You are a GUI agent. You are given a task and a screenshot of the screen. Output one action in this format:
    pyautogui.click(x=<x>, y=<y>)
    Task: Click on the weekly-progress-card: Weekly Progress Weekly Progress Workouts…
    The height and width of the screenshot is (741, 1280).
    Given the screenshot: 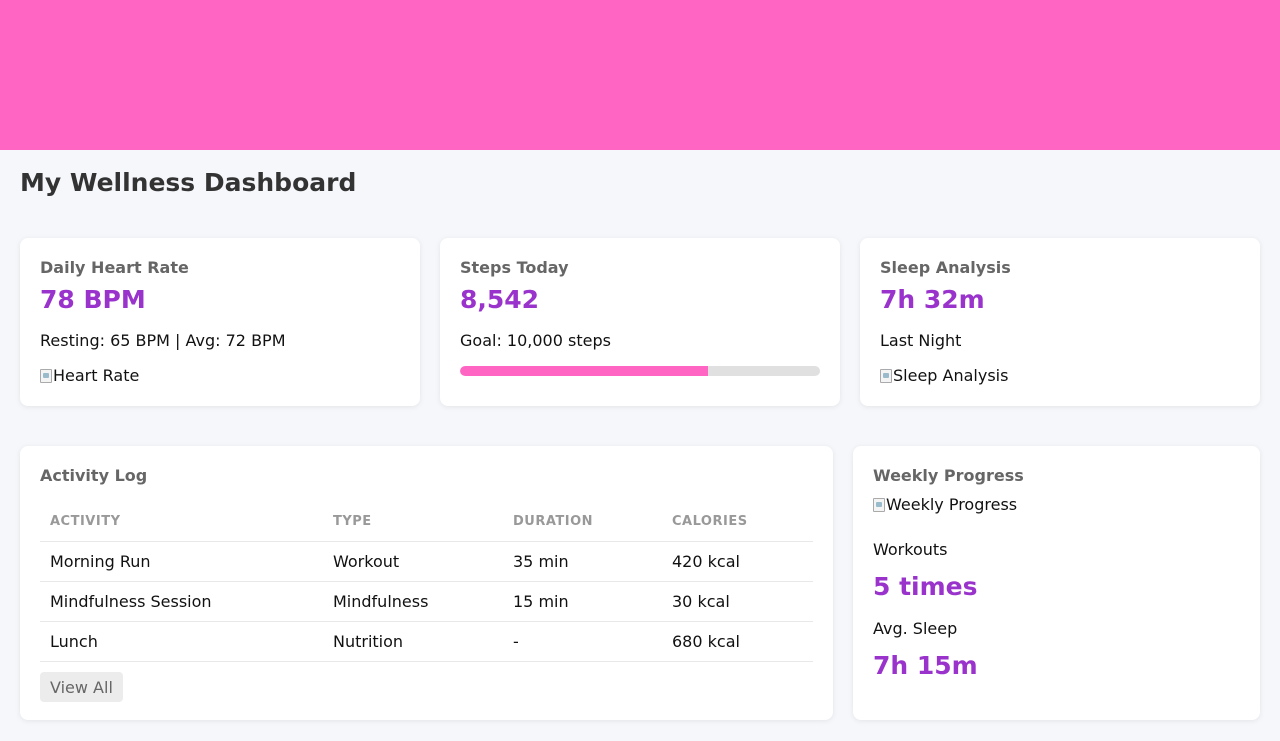 What is the action you would take?
    pyautogui.click(x=1056, y=583)
    